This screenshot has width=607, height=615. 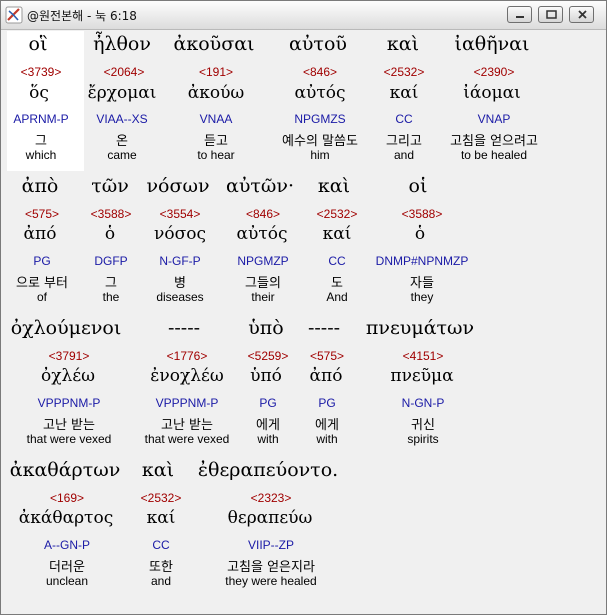 What do you see at coordinates (494, 72) in the screenshot?
I see `strong-number: <2390>` at bounding box center [494, 72].